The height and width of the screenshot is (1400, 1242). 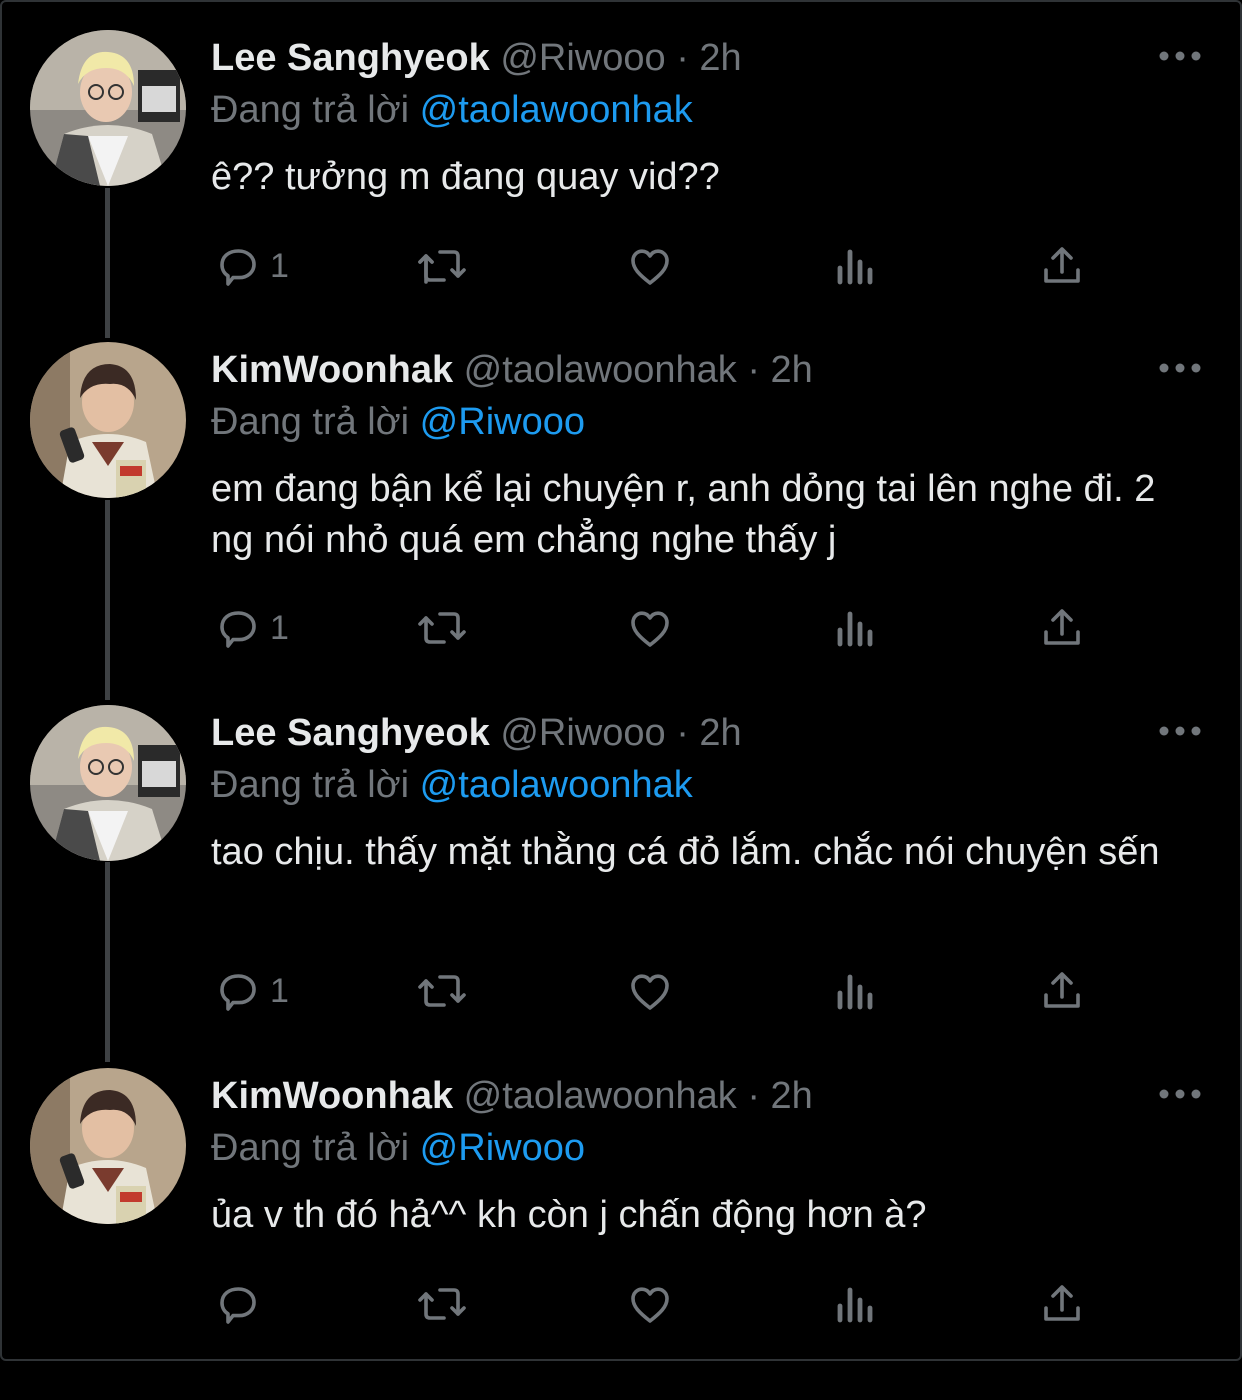 I want to click on reply-button, so click(x=242, y=1304).